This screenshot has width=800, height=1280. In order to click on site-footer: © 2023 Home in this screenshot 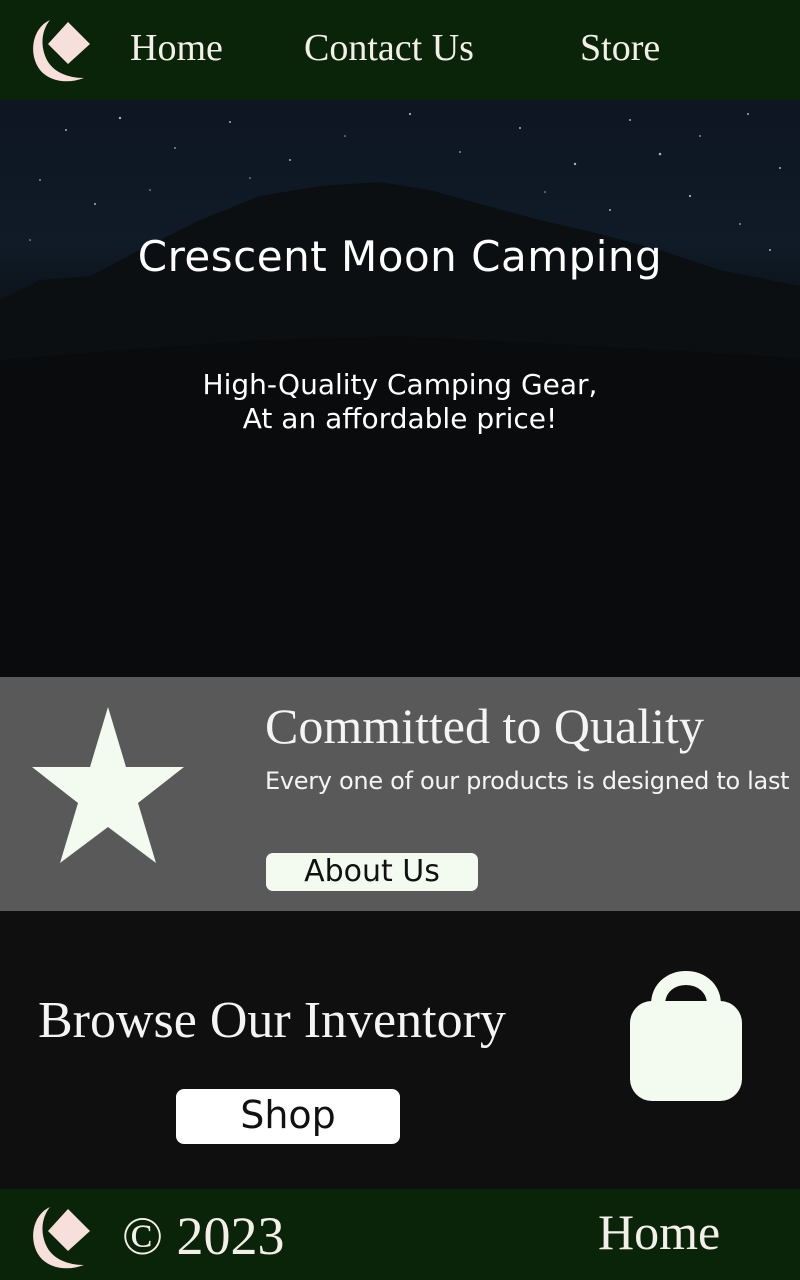, I will do `click(400, 1234)`.